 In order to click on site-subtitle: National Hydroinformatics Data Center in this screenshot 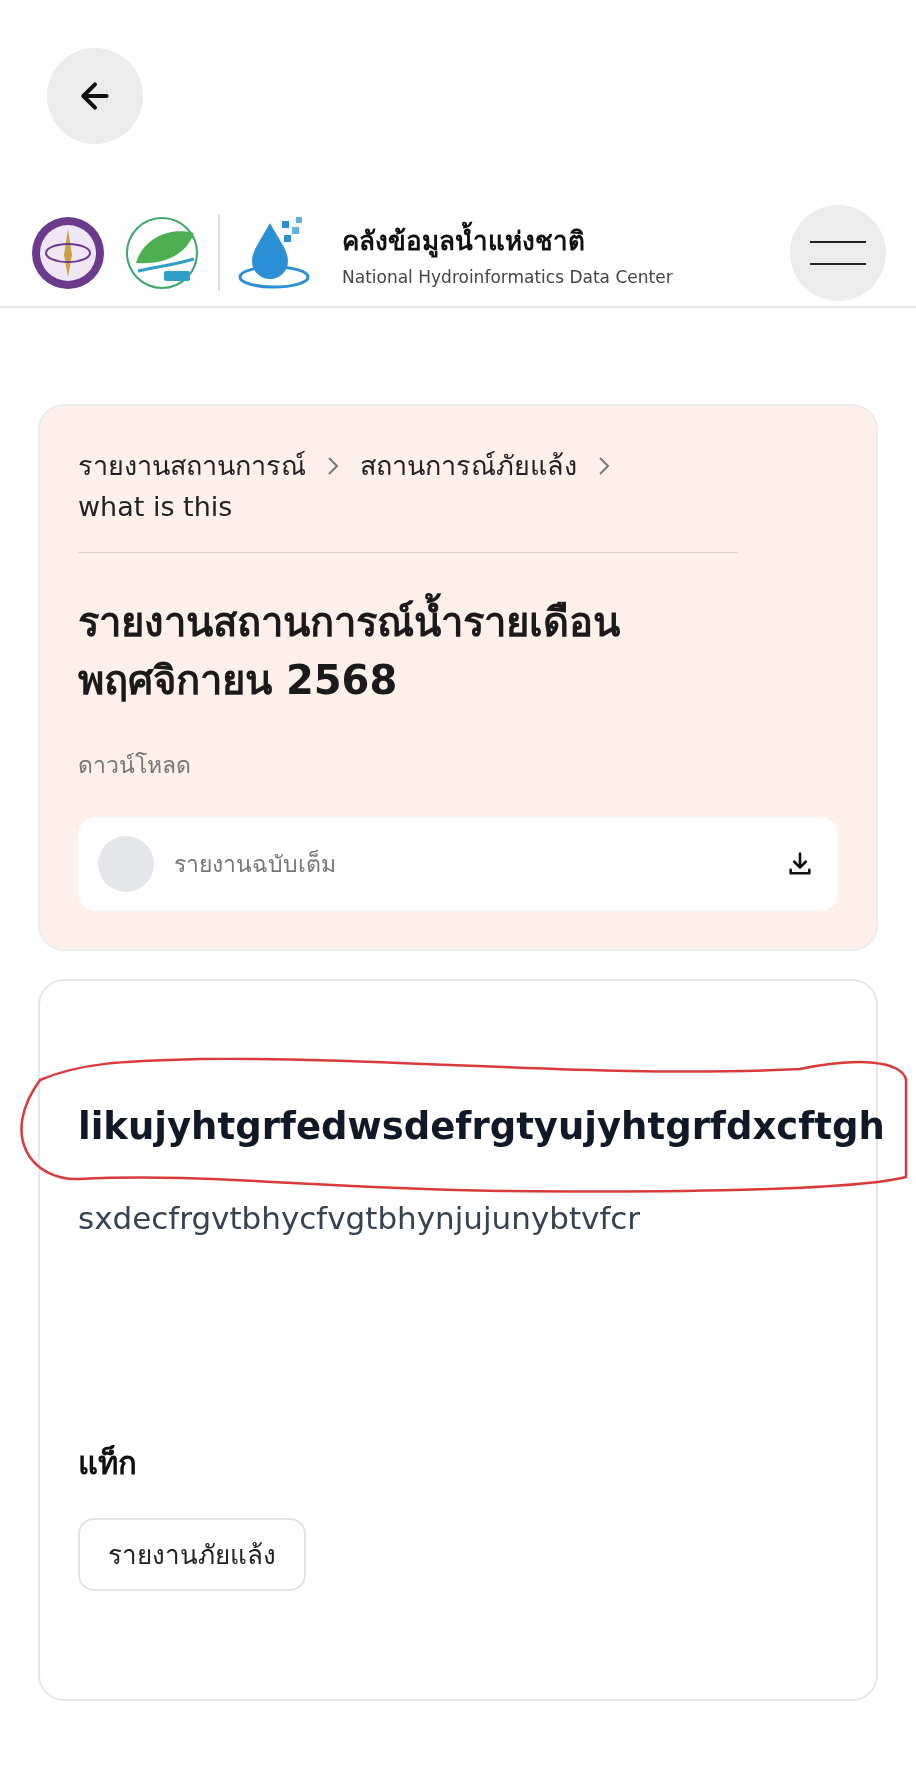, I will do `click(508, 276)`.